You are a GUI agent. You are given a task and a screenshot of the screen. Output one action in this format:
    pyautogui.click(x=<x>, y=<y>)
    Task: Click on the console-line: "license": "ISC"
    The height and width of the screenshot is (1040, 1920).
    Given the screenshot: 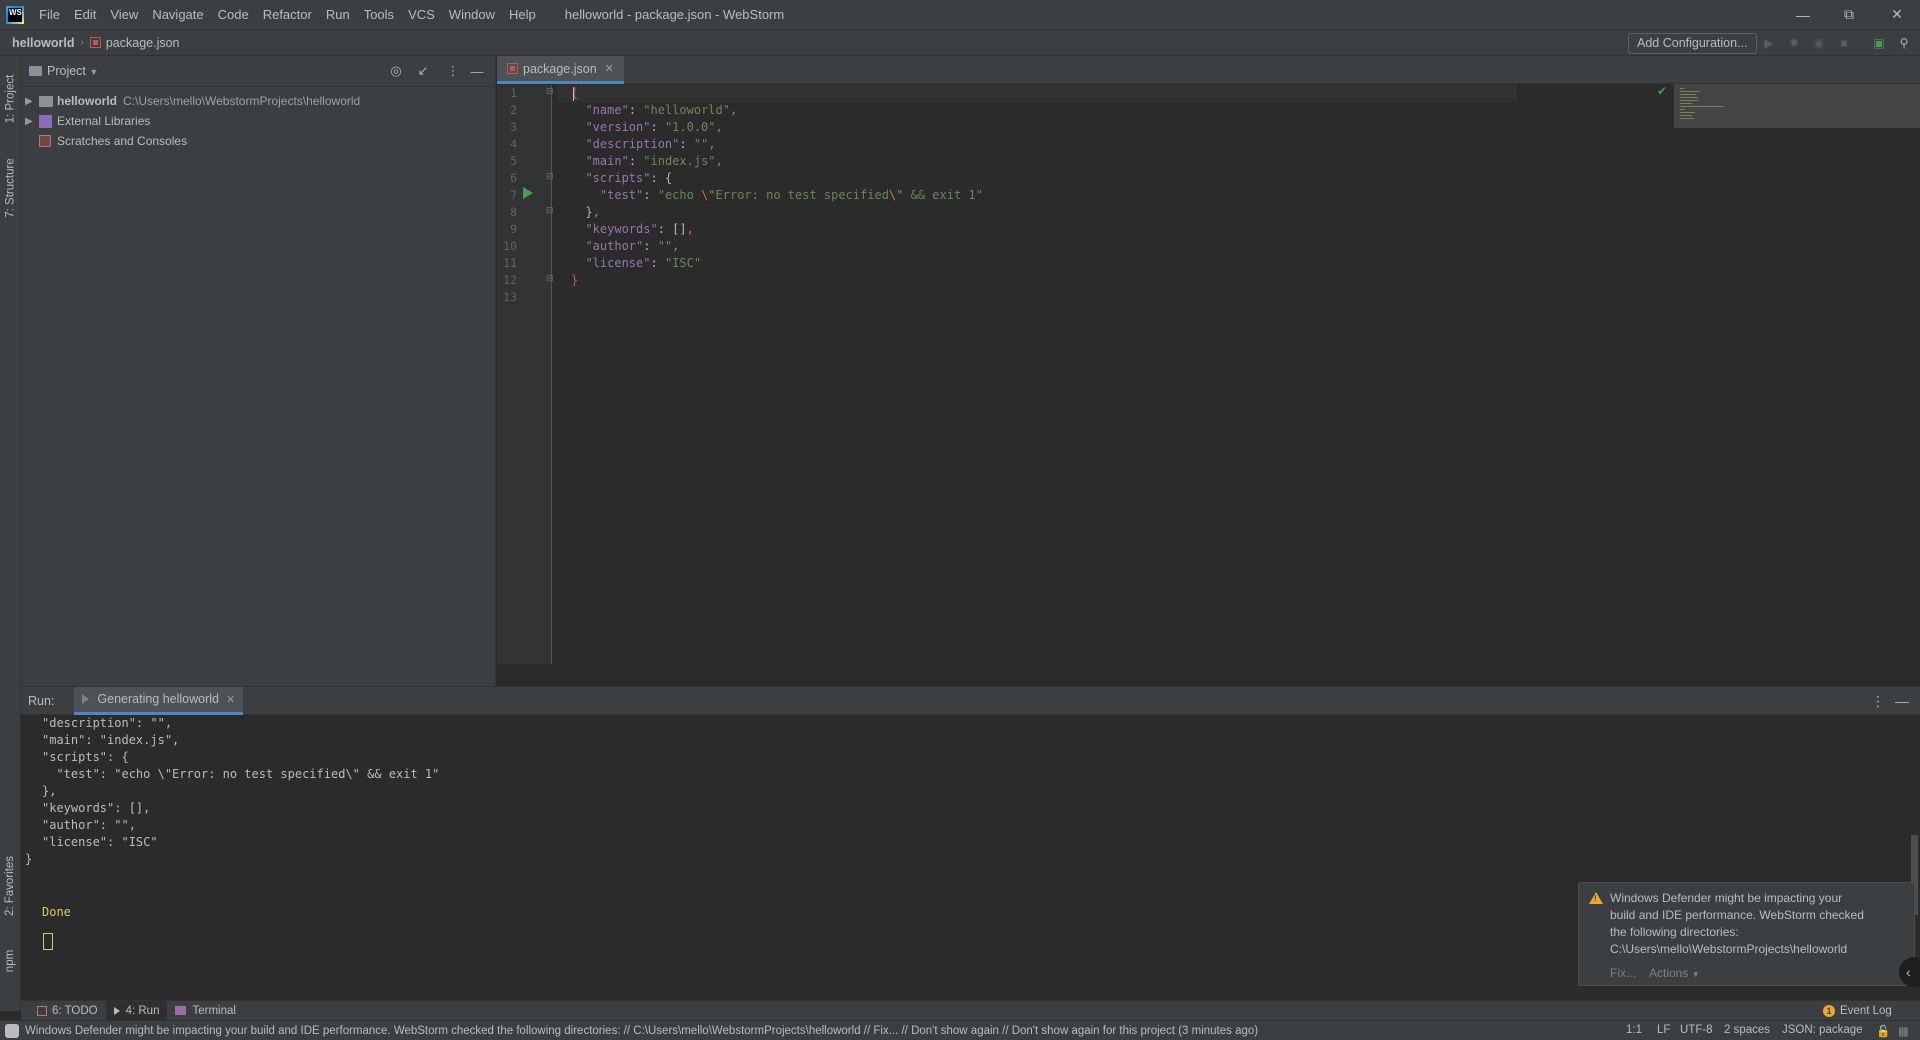 What is the action you would take?
    pyautogui.click(x=100, y=842)
    